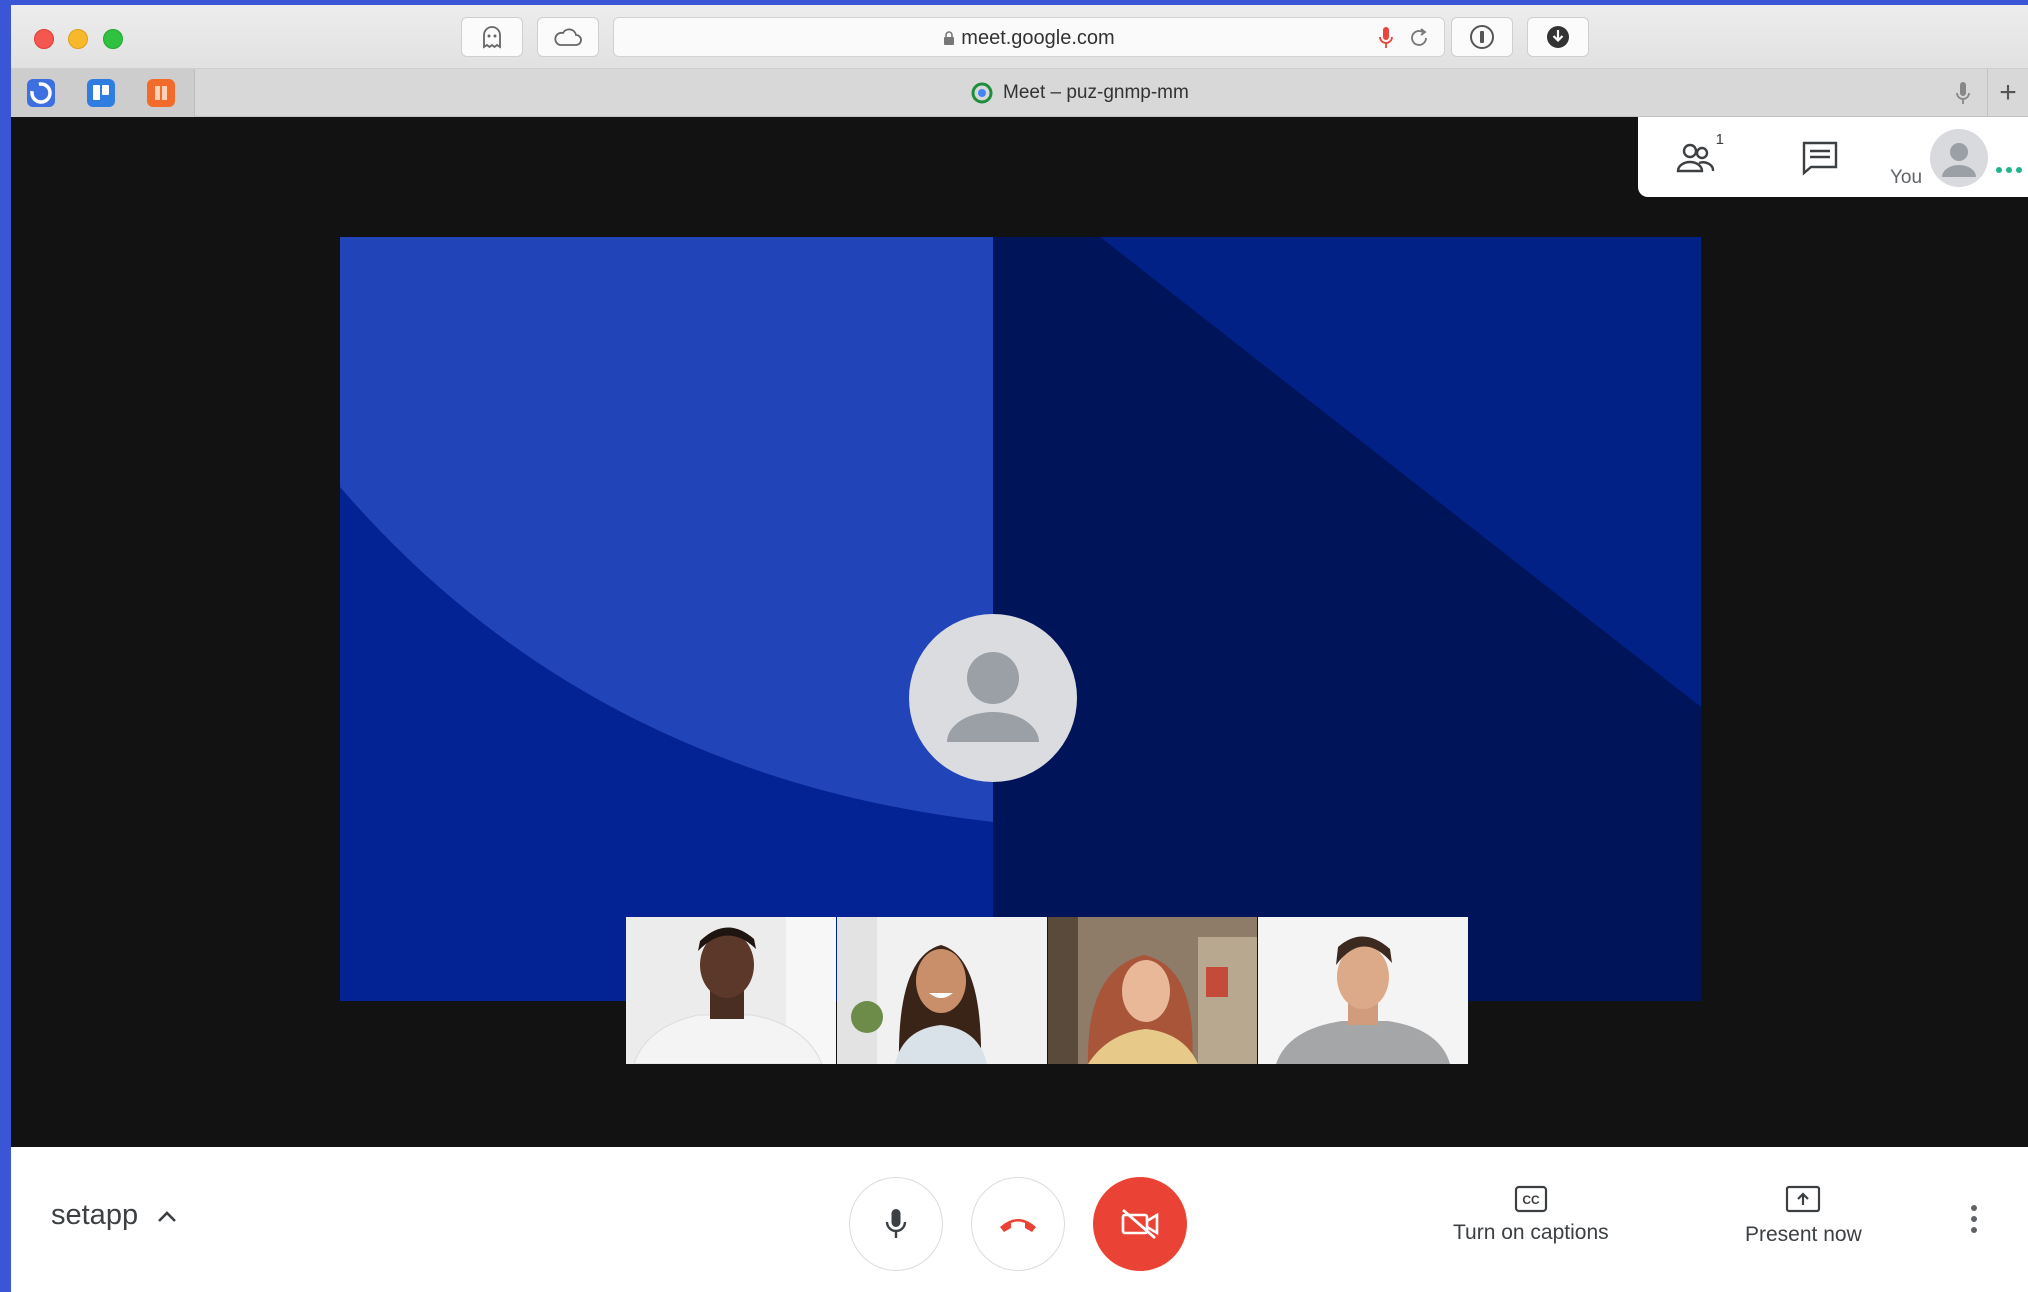 This screenshot has width=2028, height=1292. I want to click on microphone-button, so click(896, 1224).